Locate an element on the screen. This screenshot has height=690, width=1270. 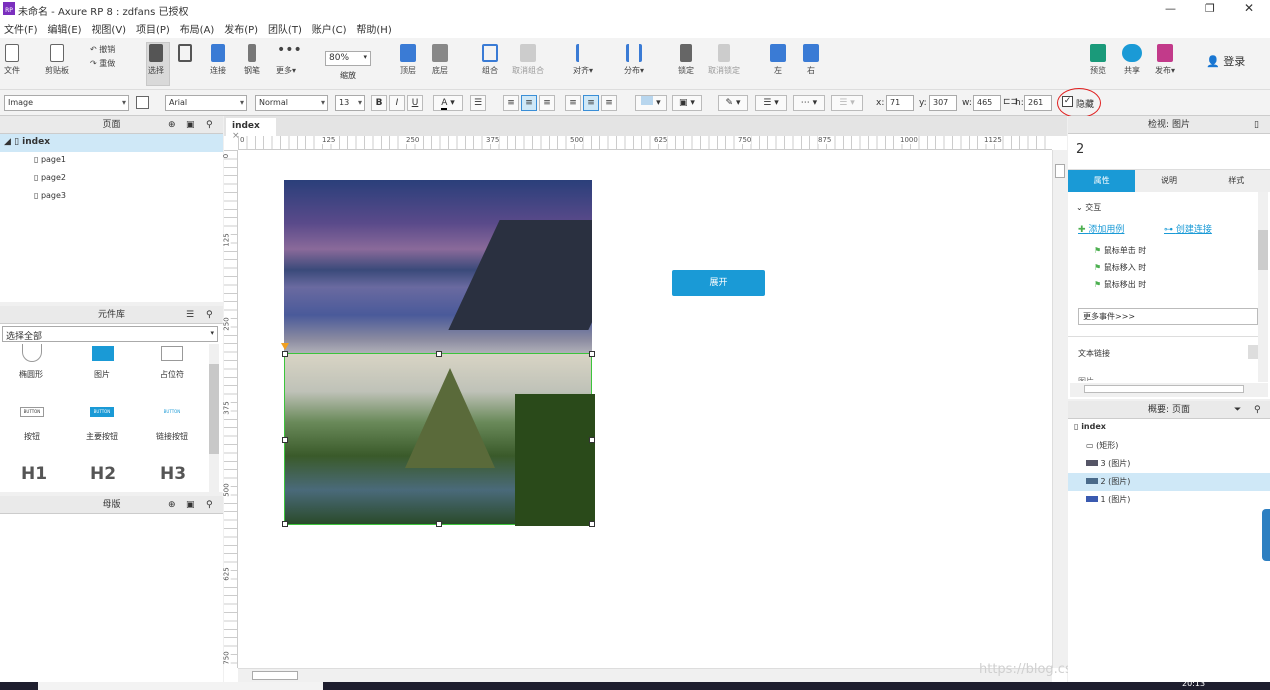
event-item: ⚑ 鼠标移出 时 is located at coordinates (1120, 284).